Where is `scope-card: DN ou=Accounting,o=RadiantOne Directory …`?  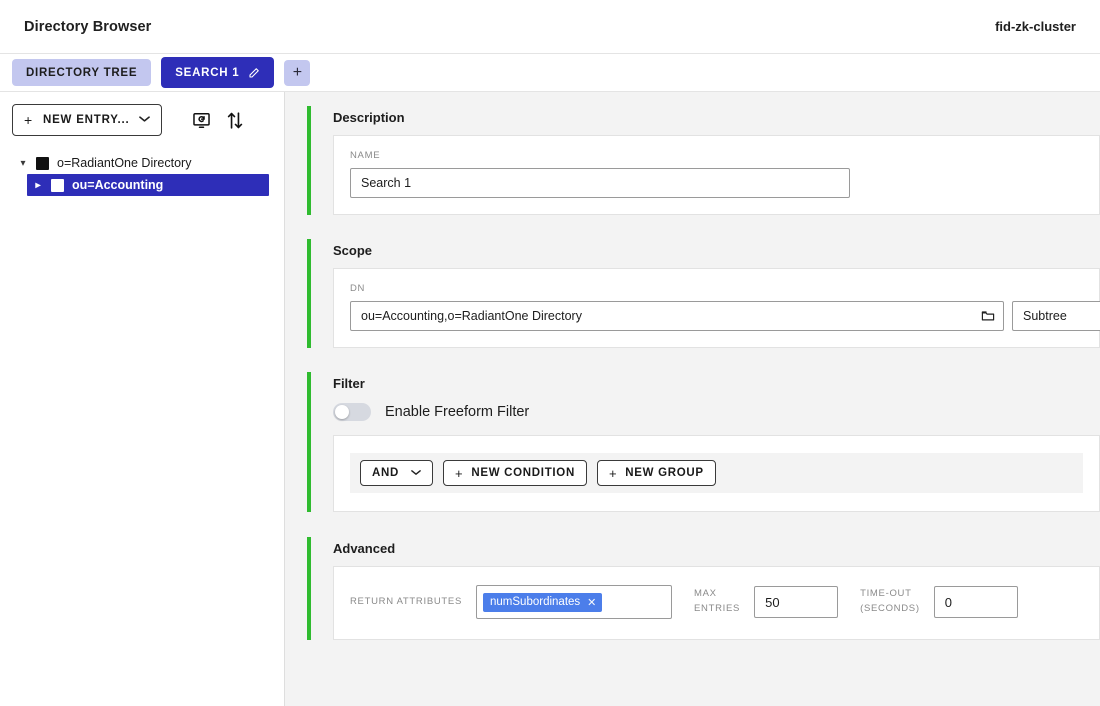 scope-card: DN ou=Accounting,o=RadiantOne Directory … is located at coordinates (716, 308).